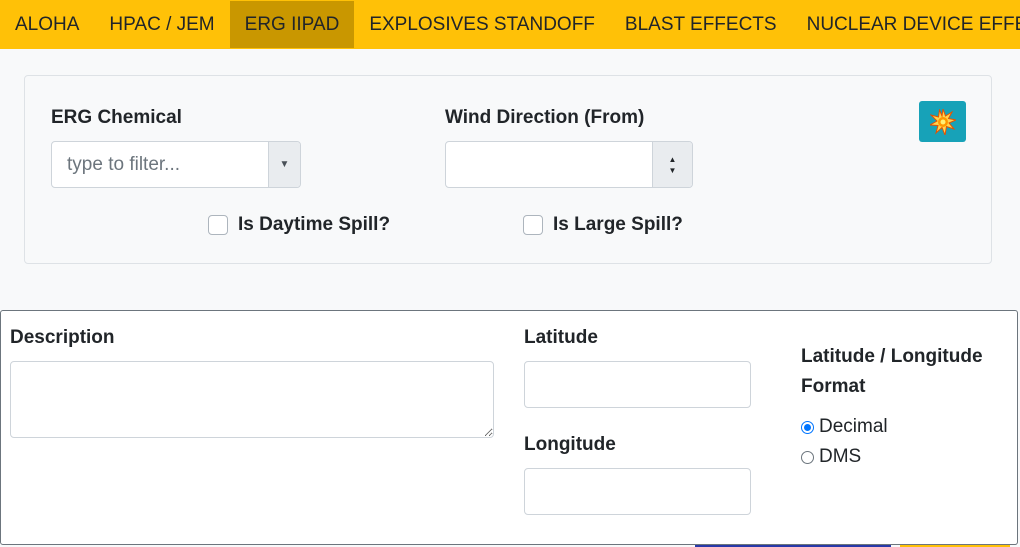  Describe the element at coordinates (892, 371) in the screenshot. I see `coordinate-format-label: Latitude / Longitude Format` at that location.